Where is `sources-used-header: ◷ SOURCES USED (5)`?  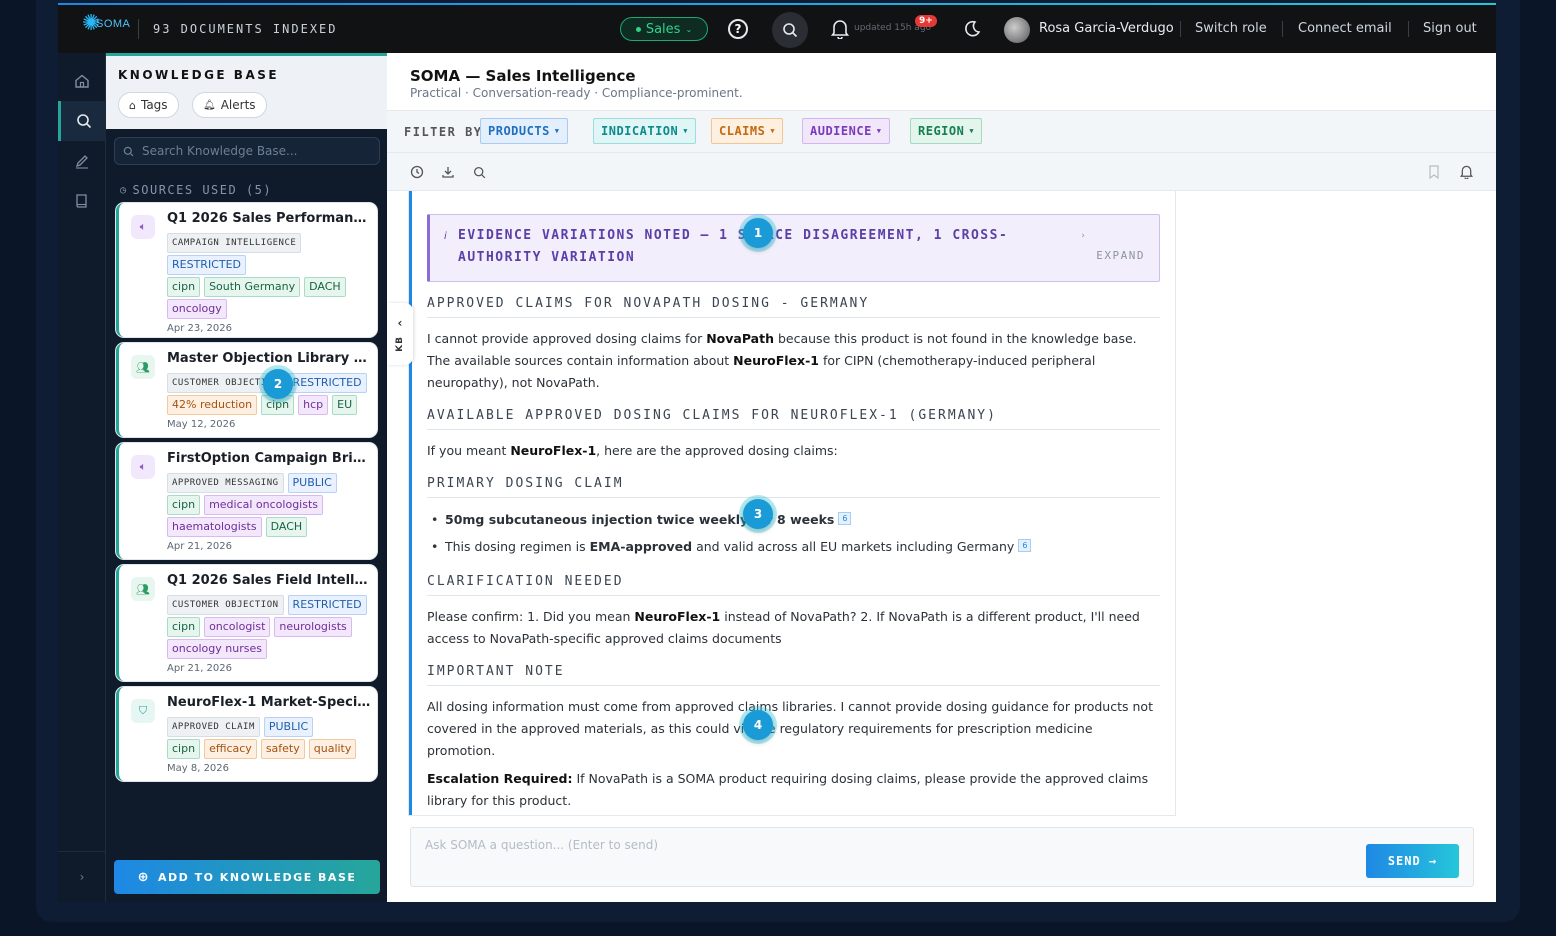 sources-used-header: ◷ SOURCES USED (5) is located at coordinates (196, 190).